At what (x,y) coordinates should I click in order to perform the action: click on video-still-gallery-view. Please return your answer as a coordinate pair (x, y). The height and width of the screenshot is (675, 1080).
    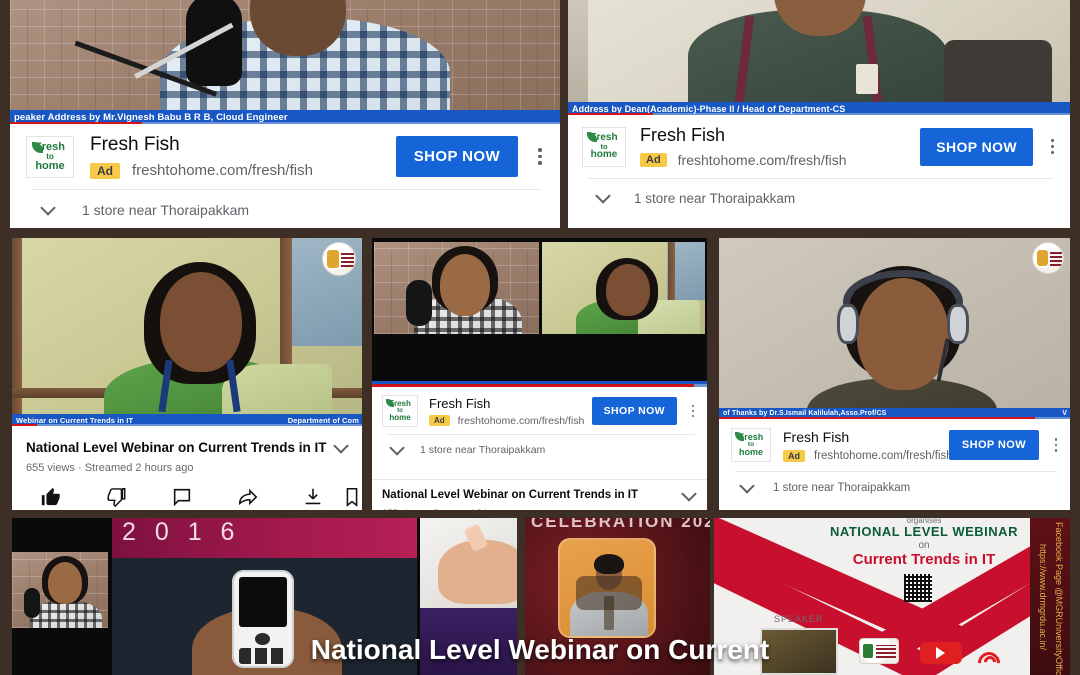
    Looking at the image, I should click on (539, 310).